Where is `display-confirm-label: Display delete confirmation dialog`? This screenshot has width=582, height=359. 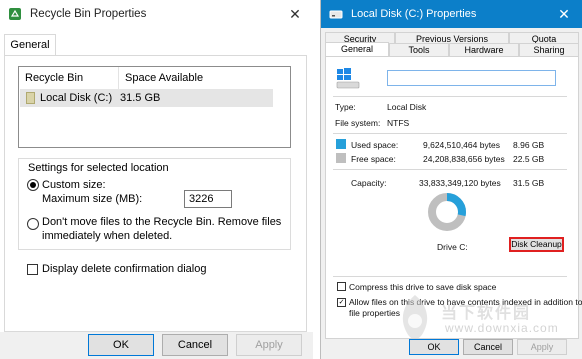
display-confirm-label: Display delete confirmation dialog is located at coordinates (124, 269).